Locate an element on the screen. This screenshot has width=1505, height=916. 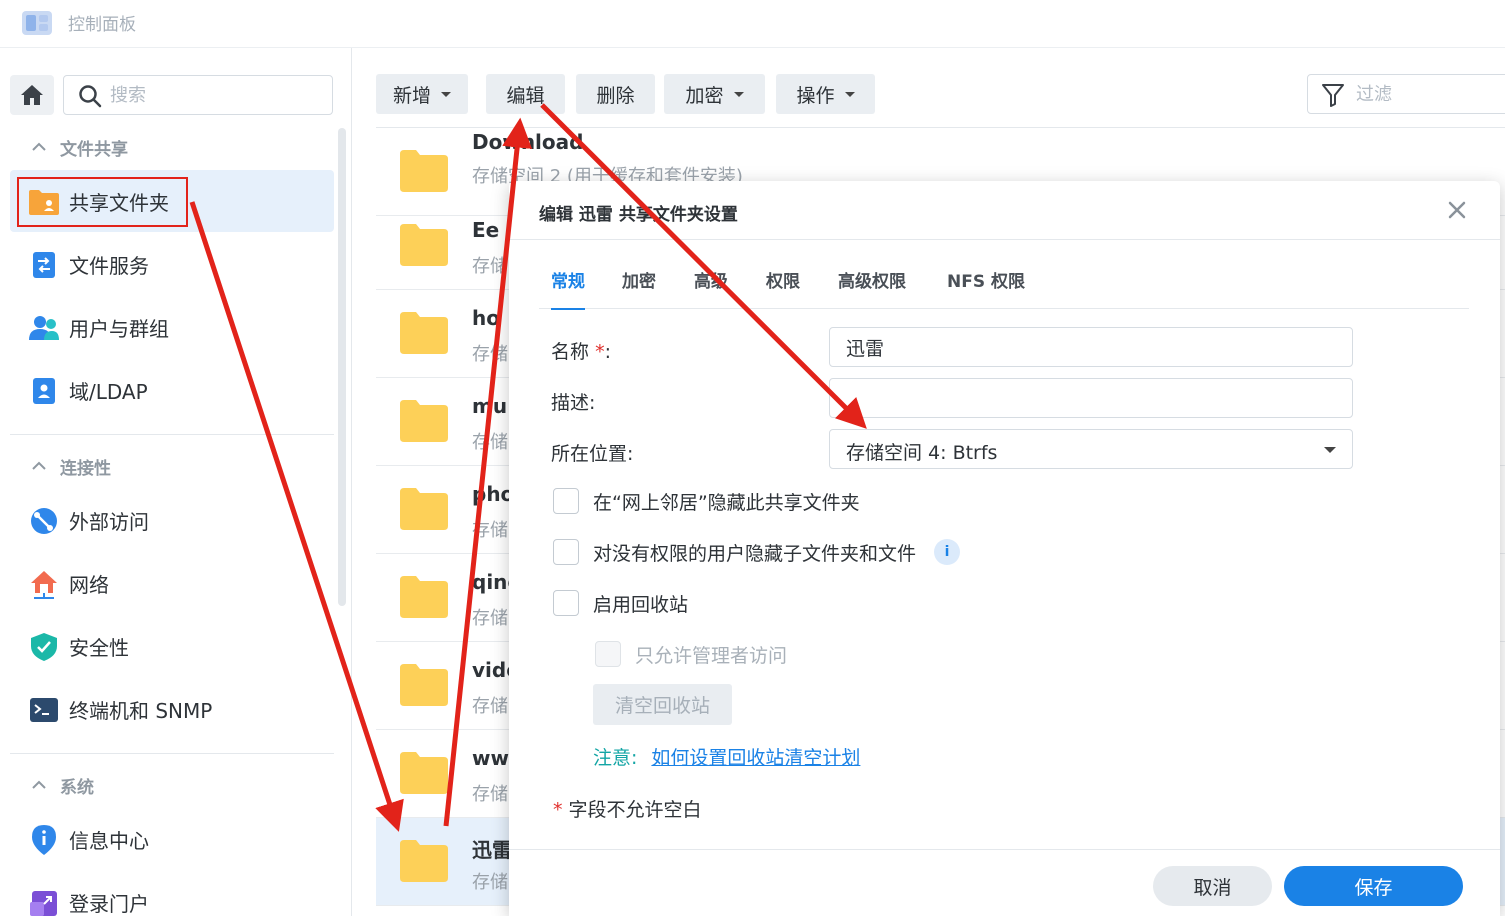
close-button is located at coordinates (1457, 210).